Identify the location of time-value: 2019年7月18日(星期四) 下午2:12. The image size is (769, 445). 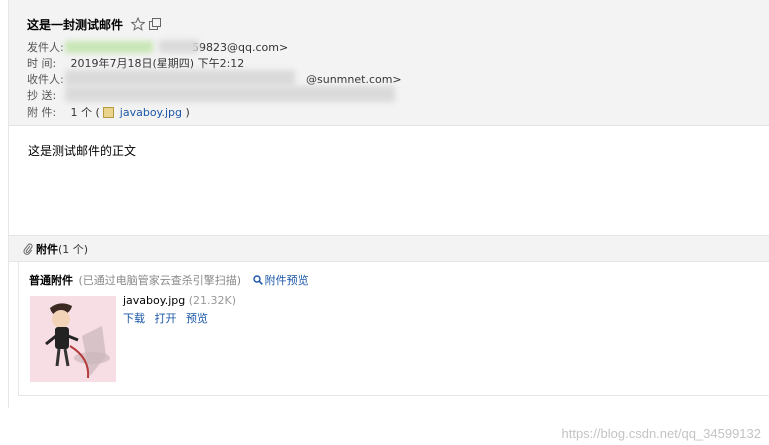
(157, 63).